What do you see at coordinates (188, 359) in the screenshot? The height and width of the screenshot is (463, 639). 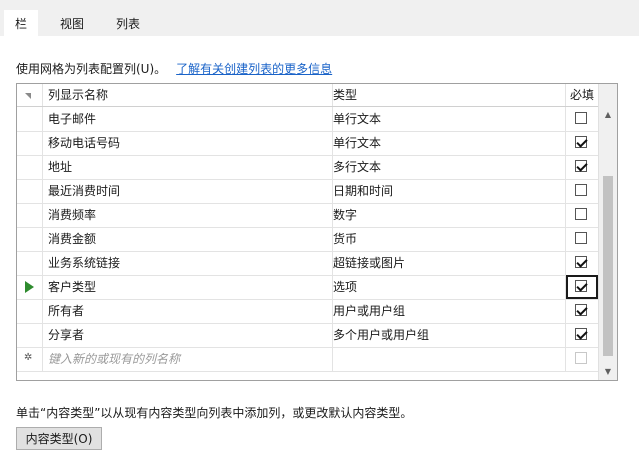 I see `new-column-name-input: 键入新的或现有的列名称` at bounding box center [188, 359].